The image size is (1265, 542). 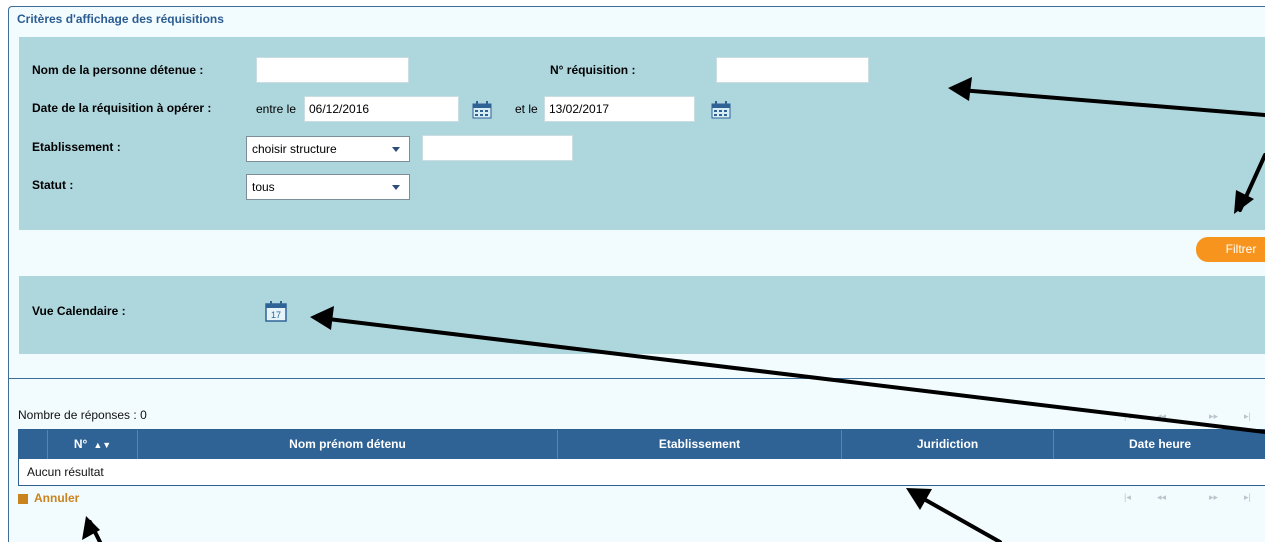 I want to click on empty-row: Aucun résultat, so click(x=642, y=472).